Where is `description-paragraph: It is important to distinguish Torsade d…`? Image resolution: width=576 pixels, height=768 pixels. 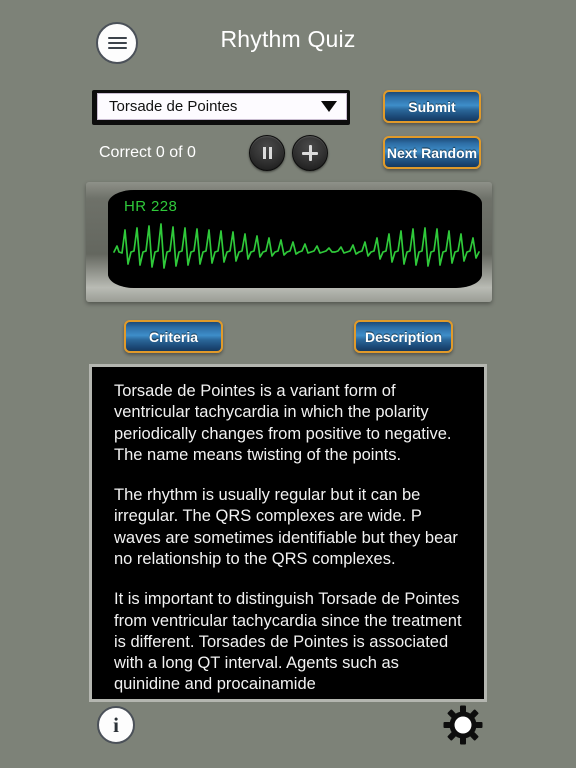
description-paragraph: It is important to distinguish Torsade d… is located at coordinates (288, 642).